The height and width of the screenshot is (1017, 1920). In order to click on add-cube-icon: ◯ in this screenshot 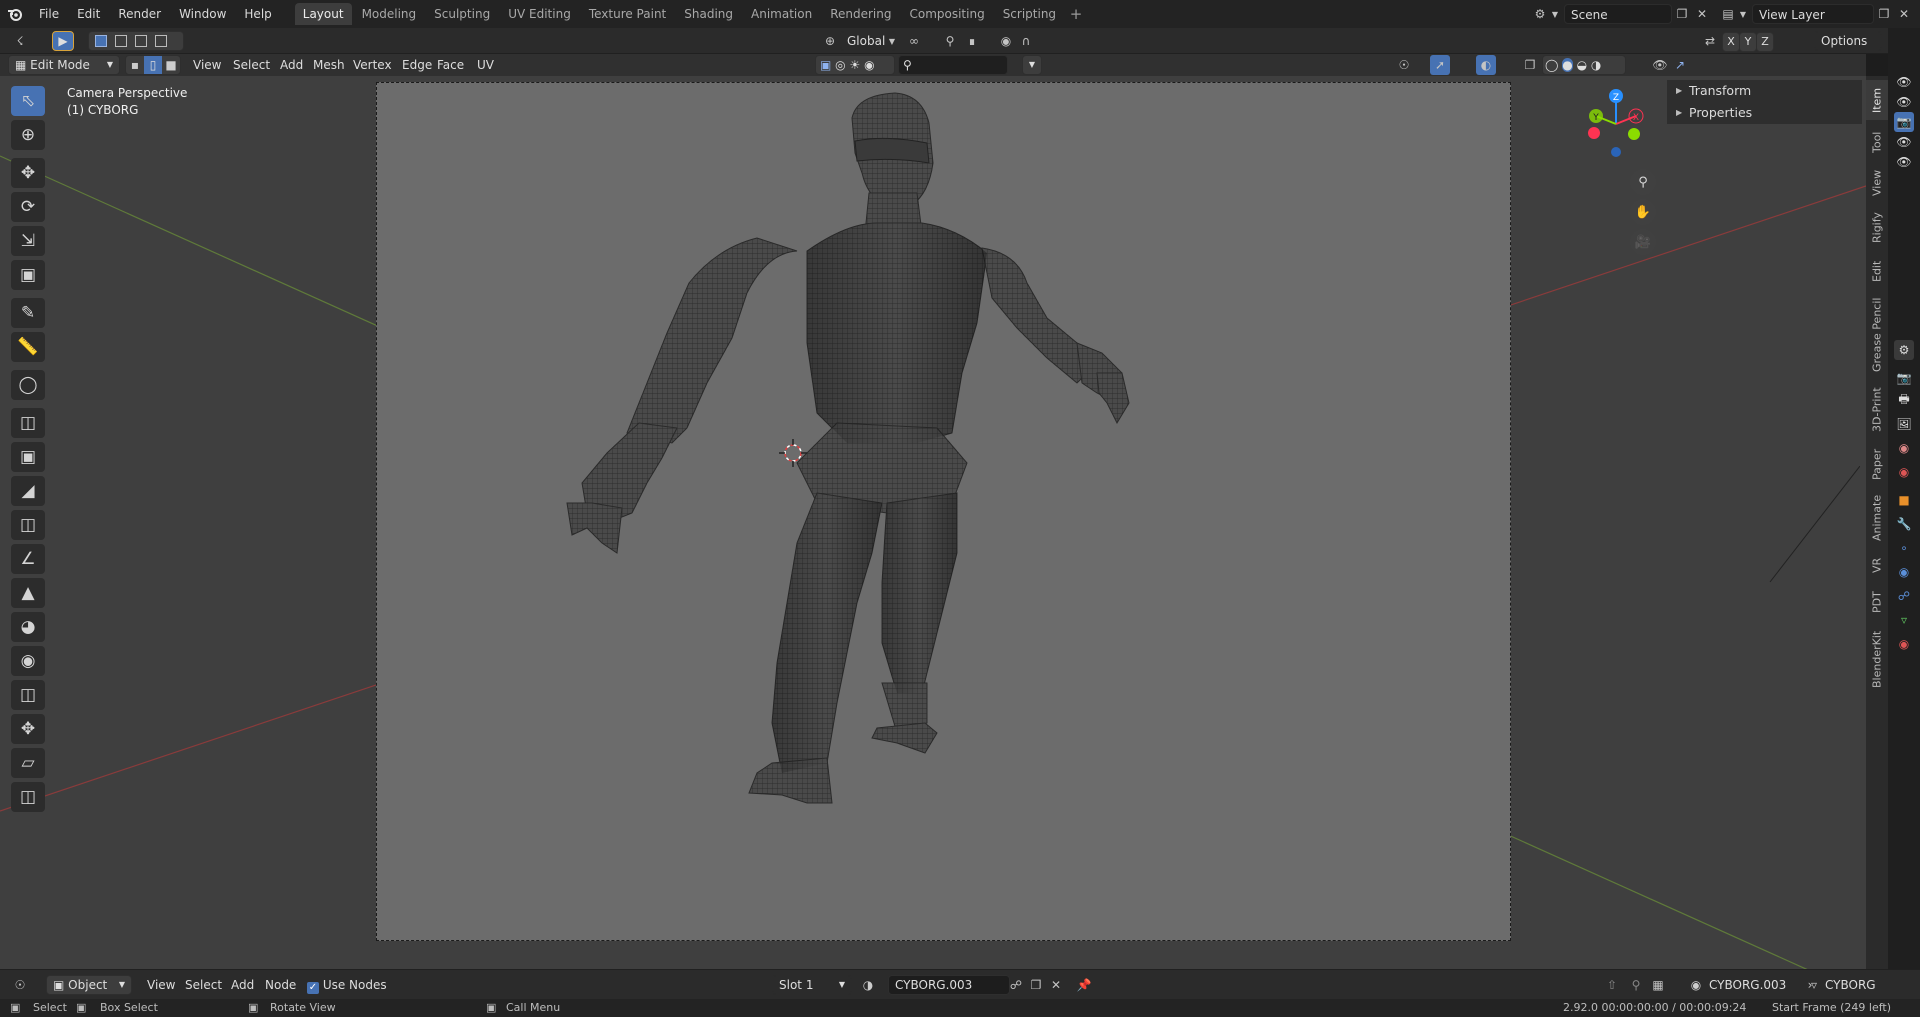, I will do `click(28, 385)`.